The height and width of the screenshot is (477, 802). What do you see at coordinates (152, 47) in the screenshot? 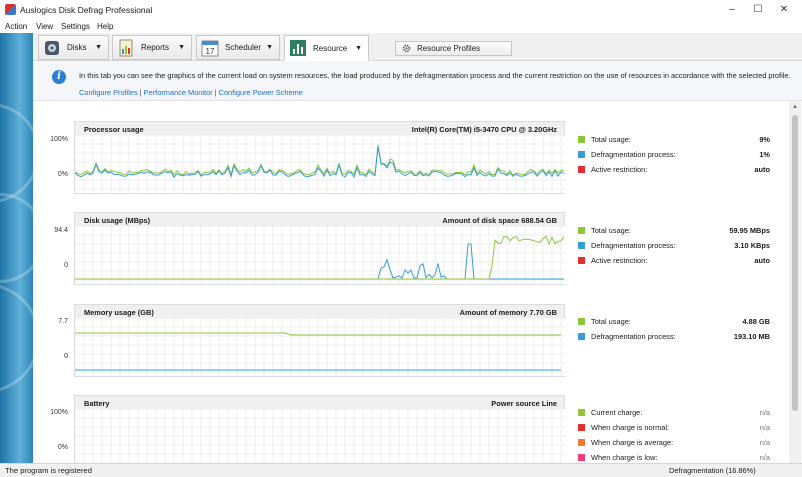
I see `tab-reports: Reports ▼` at bounding box center [152, 47].